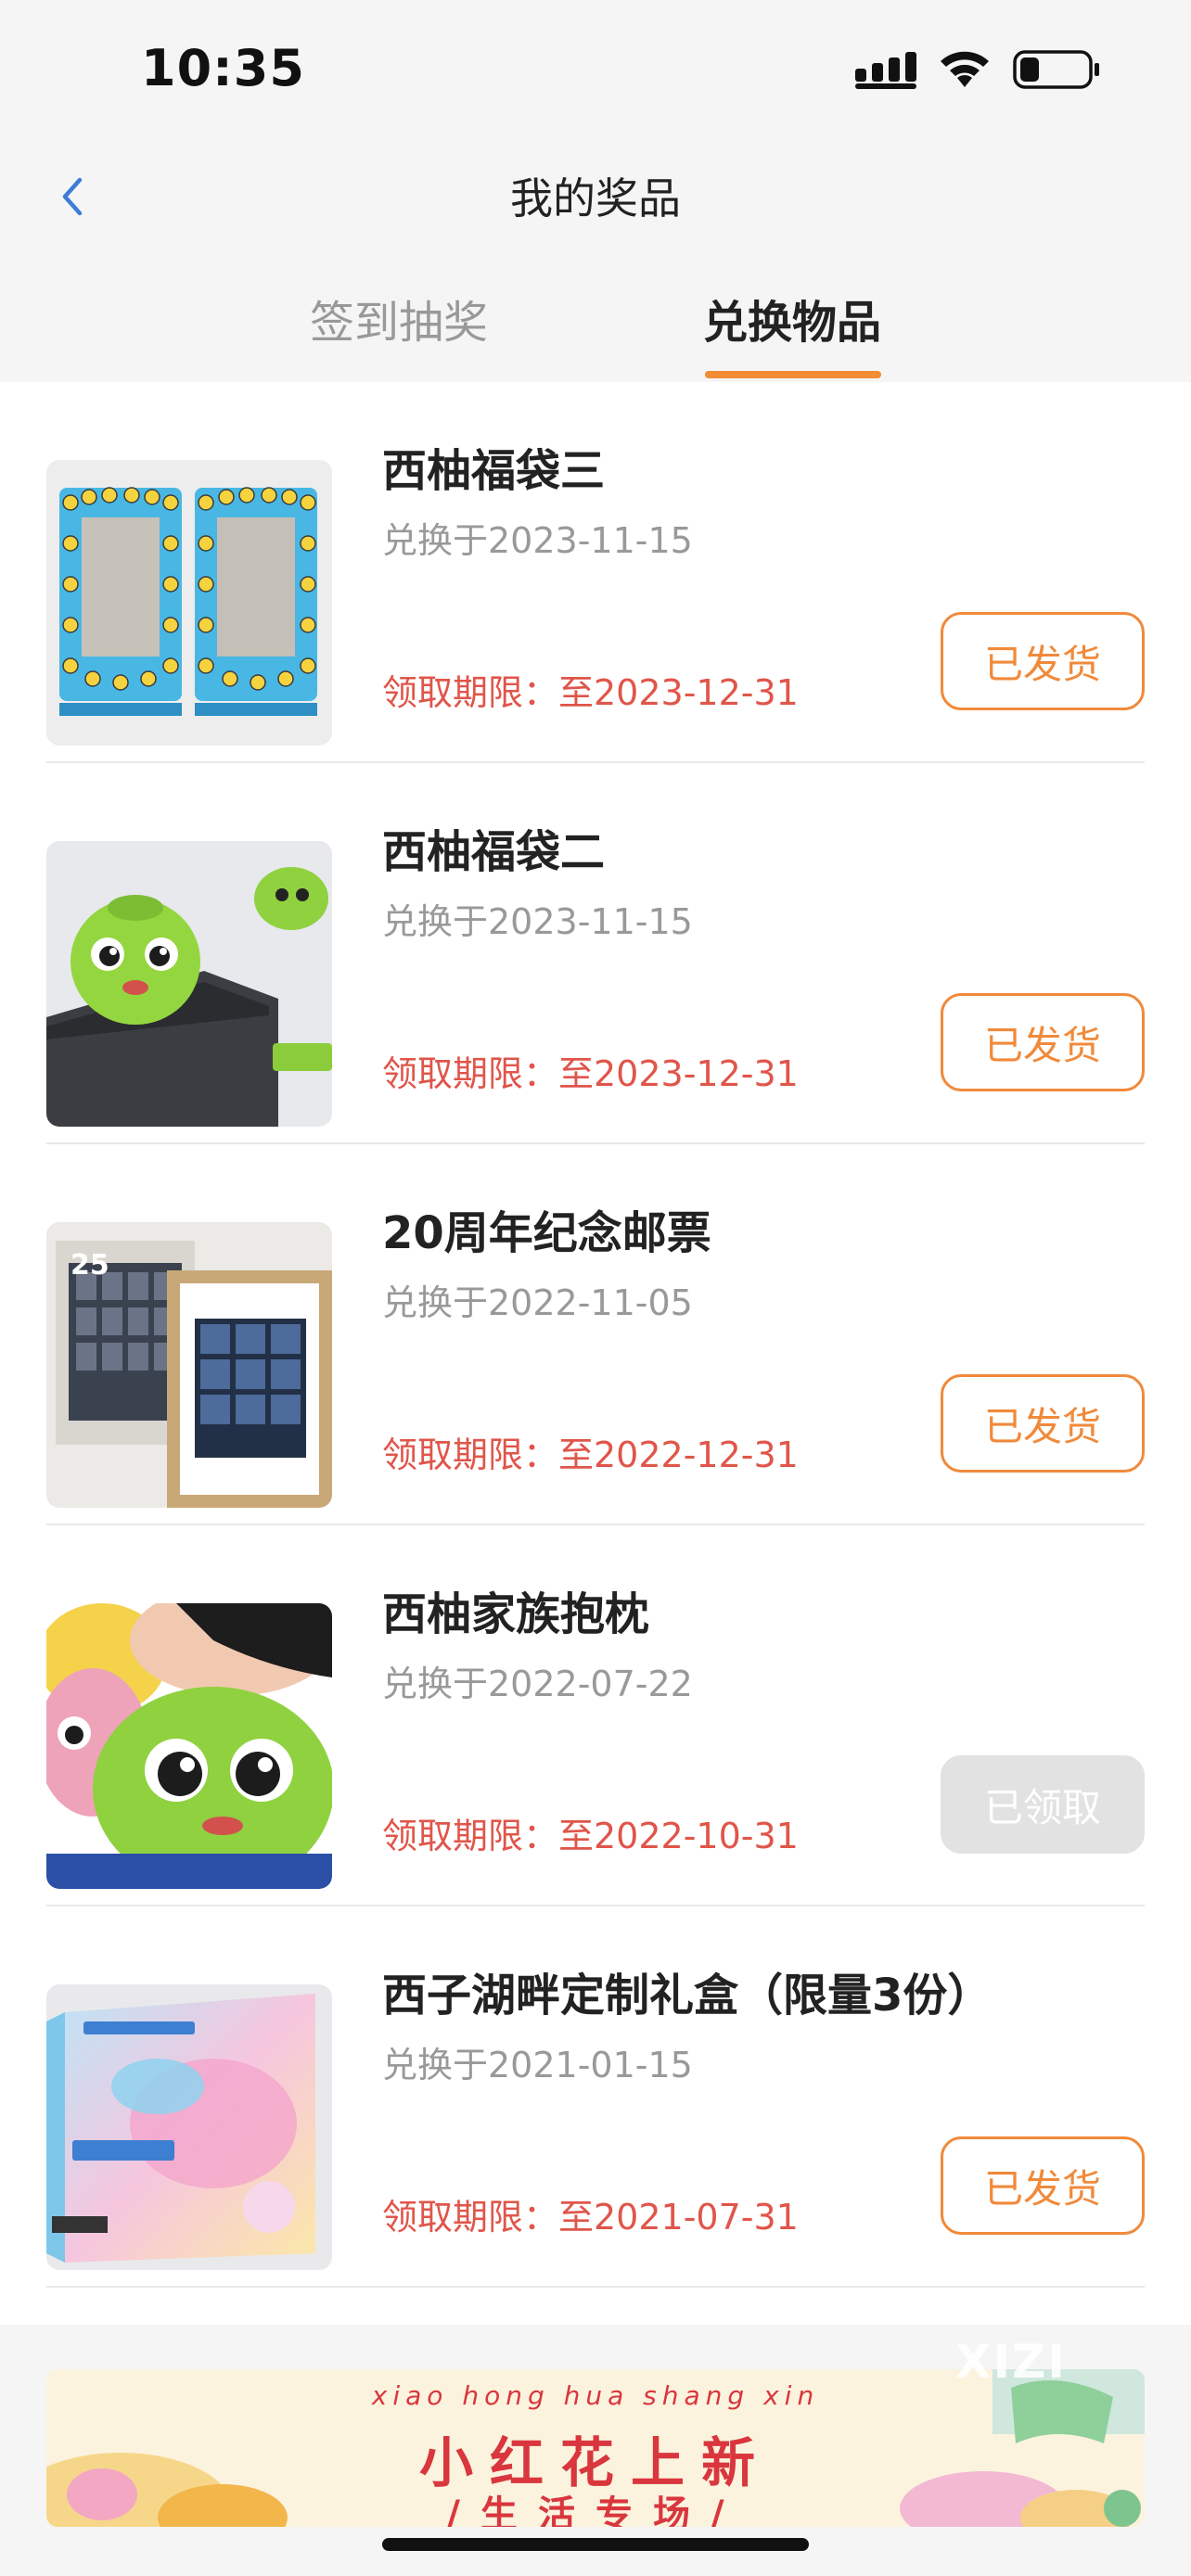  Describe the element at coordinates (223, 68) in the screenshot. I see `status-time: 10:35` at that location.